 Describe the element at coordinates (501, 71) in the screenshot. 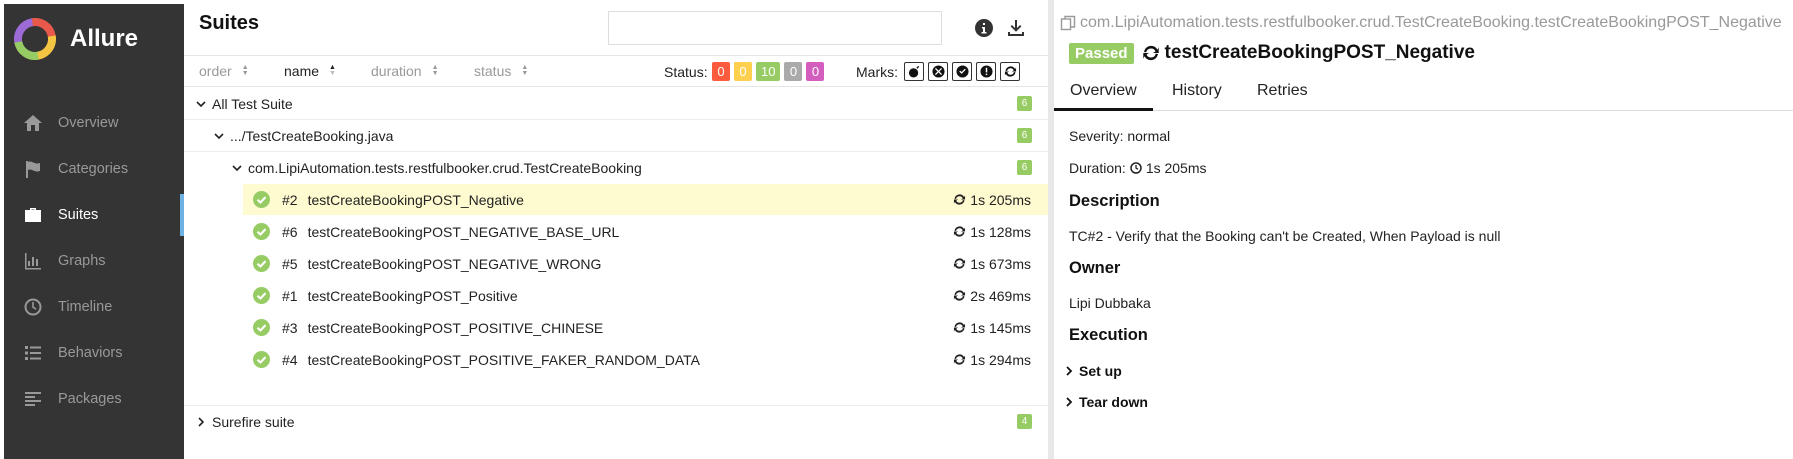

I see `sort-status: status ▲ ▼` at that location.